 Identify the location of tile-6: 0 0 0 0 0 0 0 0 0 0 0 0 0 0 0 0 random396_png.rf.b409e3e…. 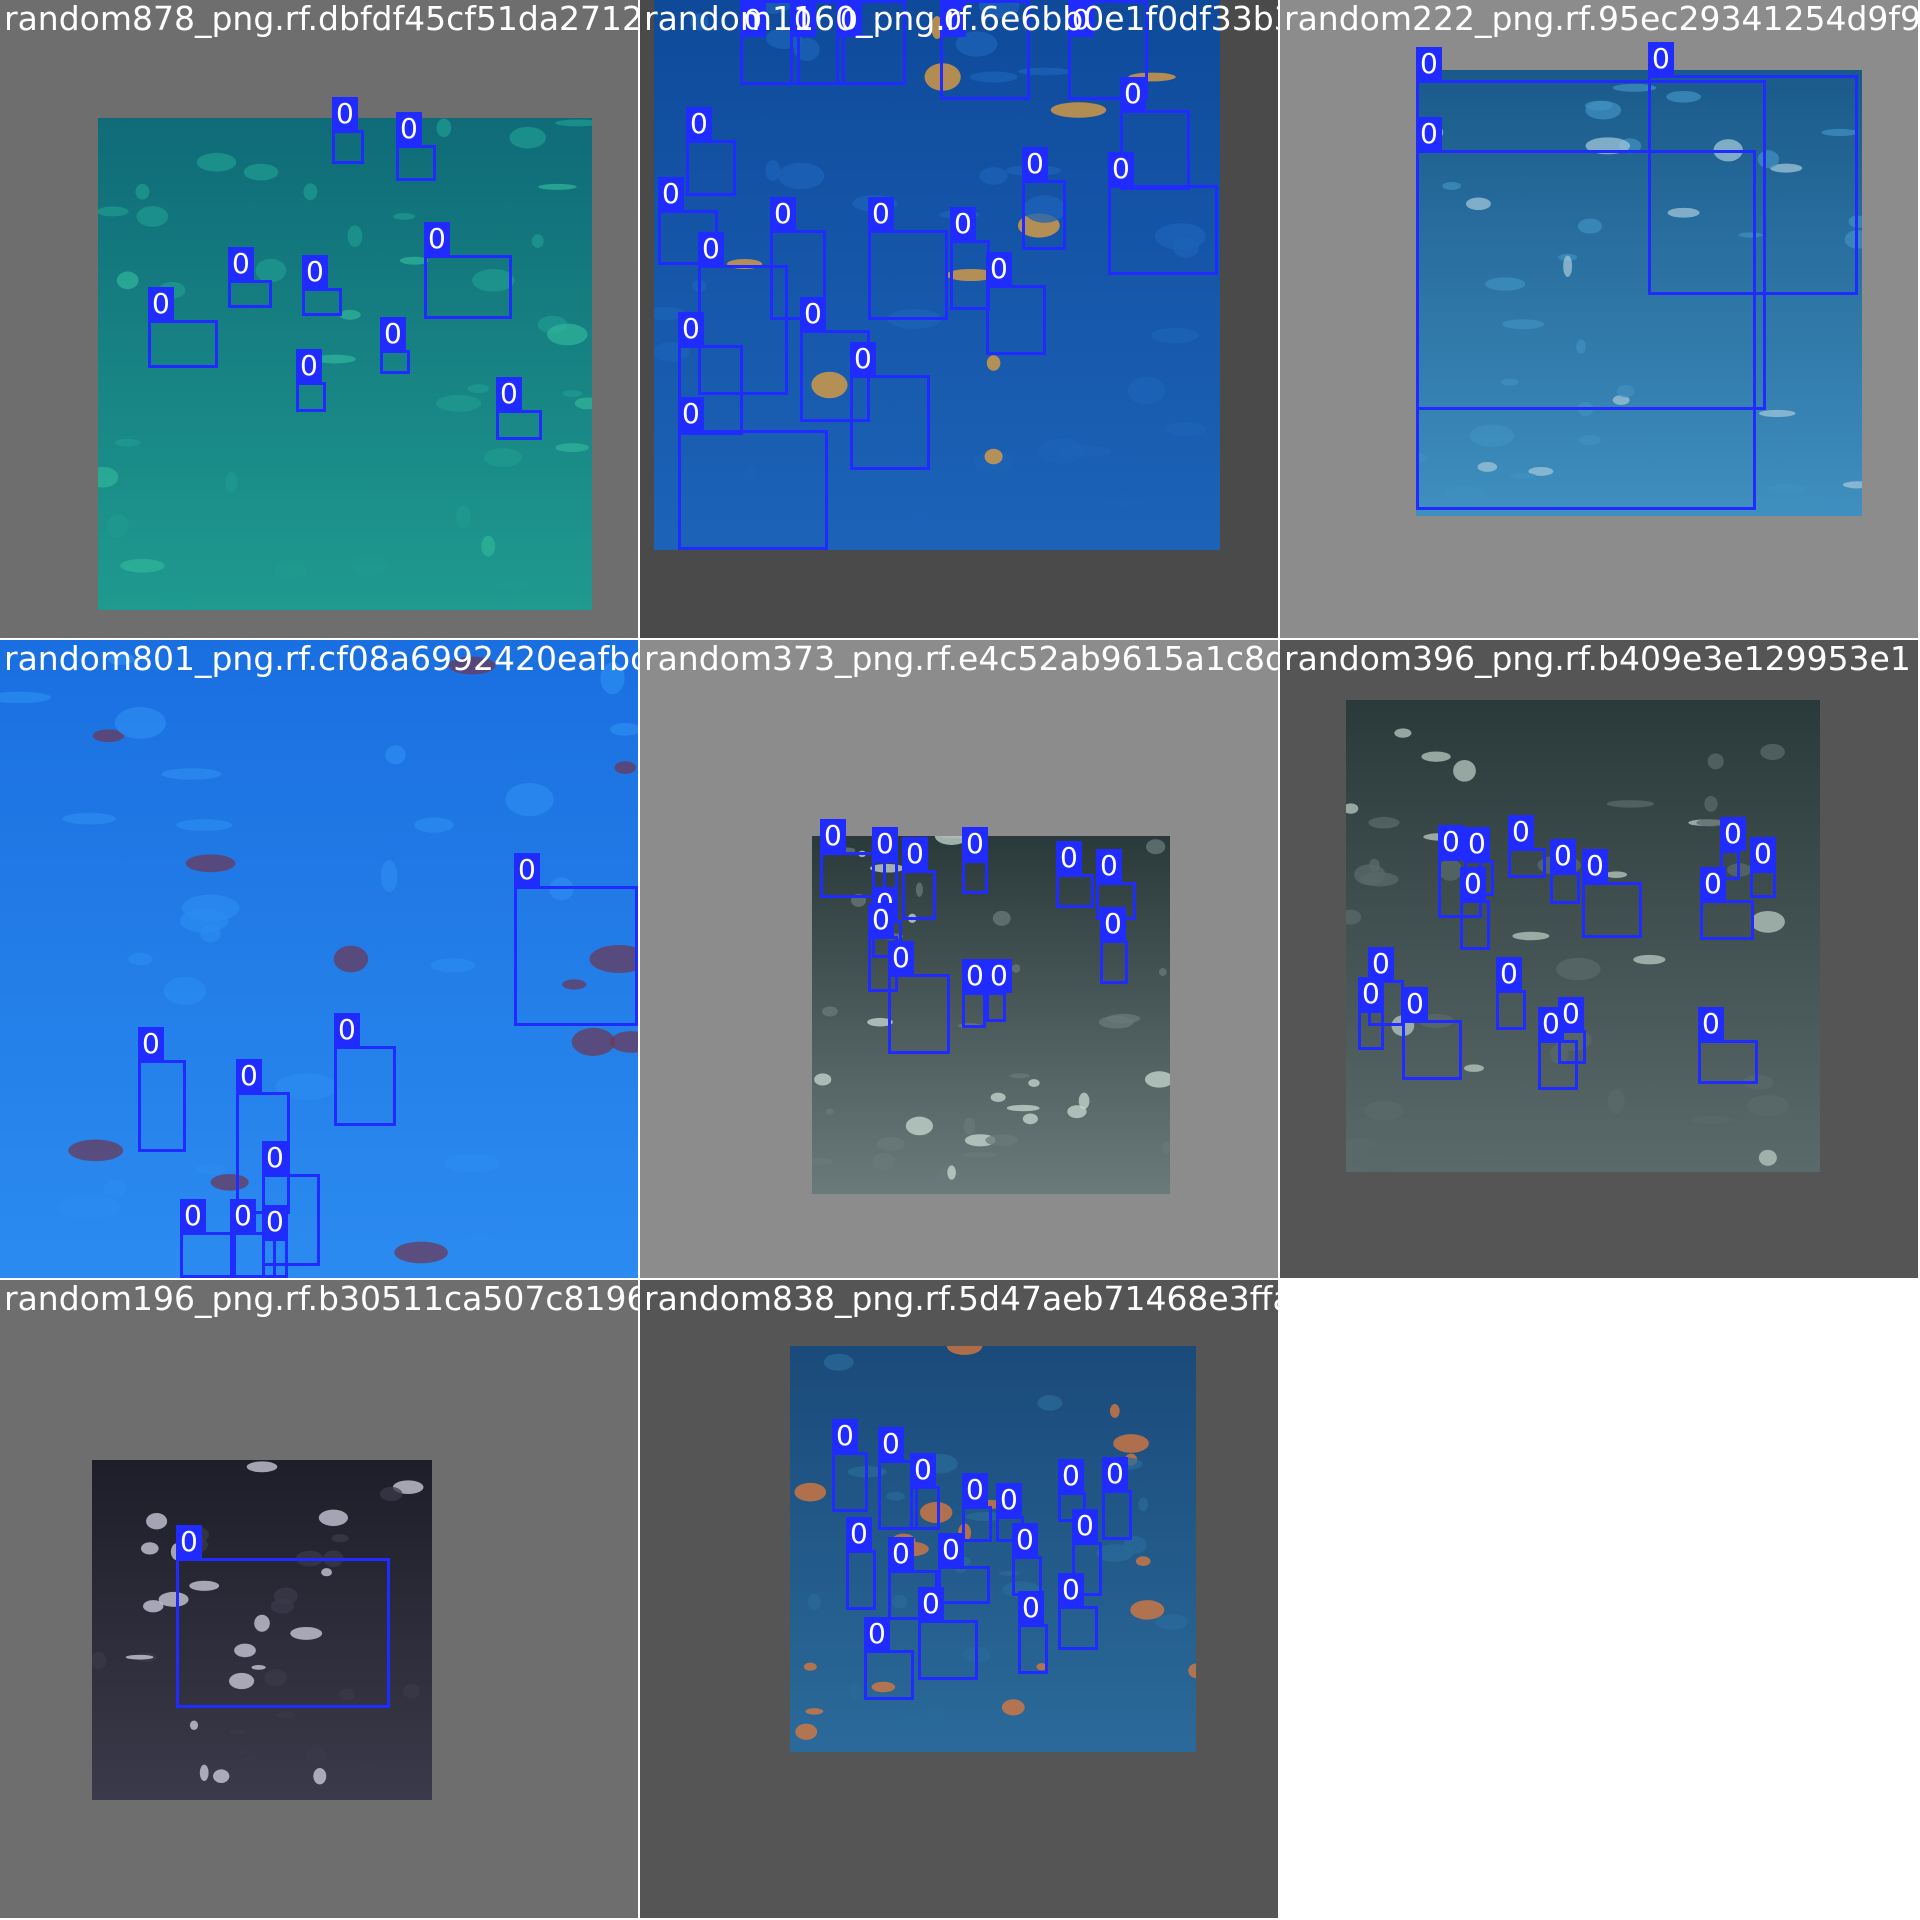
(1599, 959).